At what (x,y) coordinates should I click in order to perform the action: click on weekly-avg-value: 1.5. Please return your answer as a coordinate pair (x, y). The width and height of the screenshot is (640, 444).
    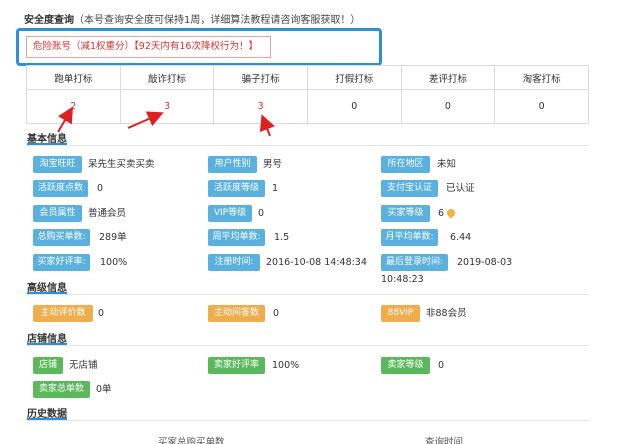
    Looking at the image, I should click on (282, 237).